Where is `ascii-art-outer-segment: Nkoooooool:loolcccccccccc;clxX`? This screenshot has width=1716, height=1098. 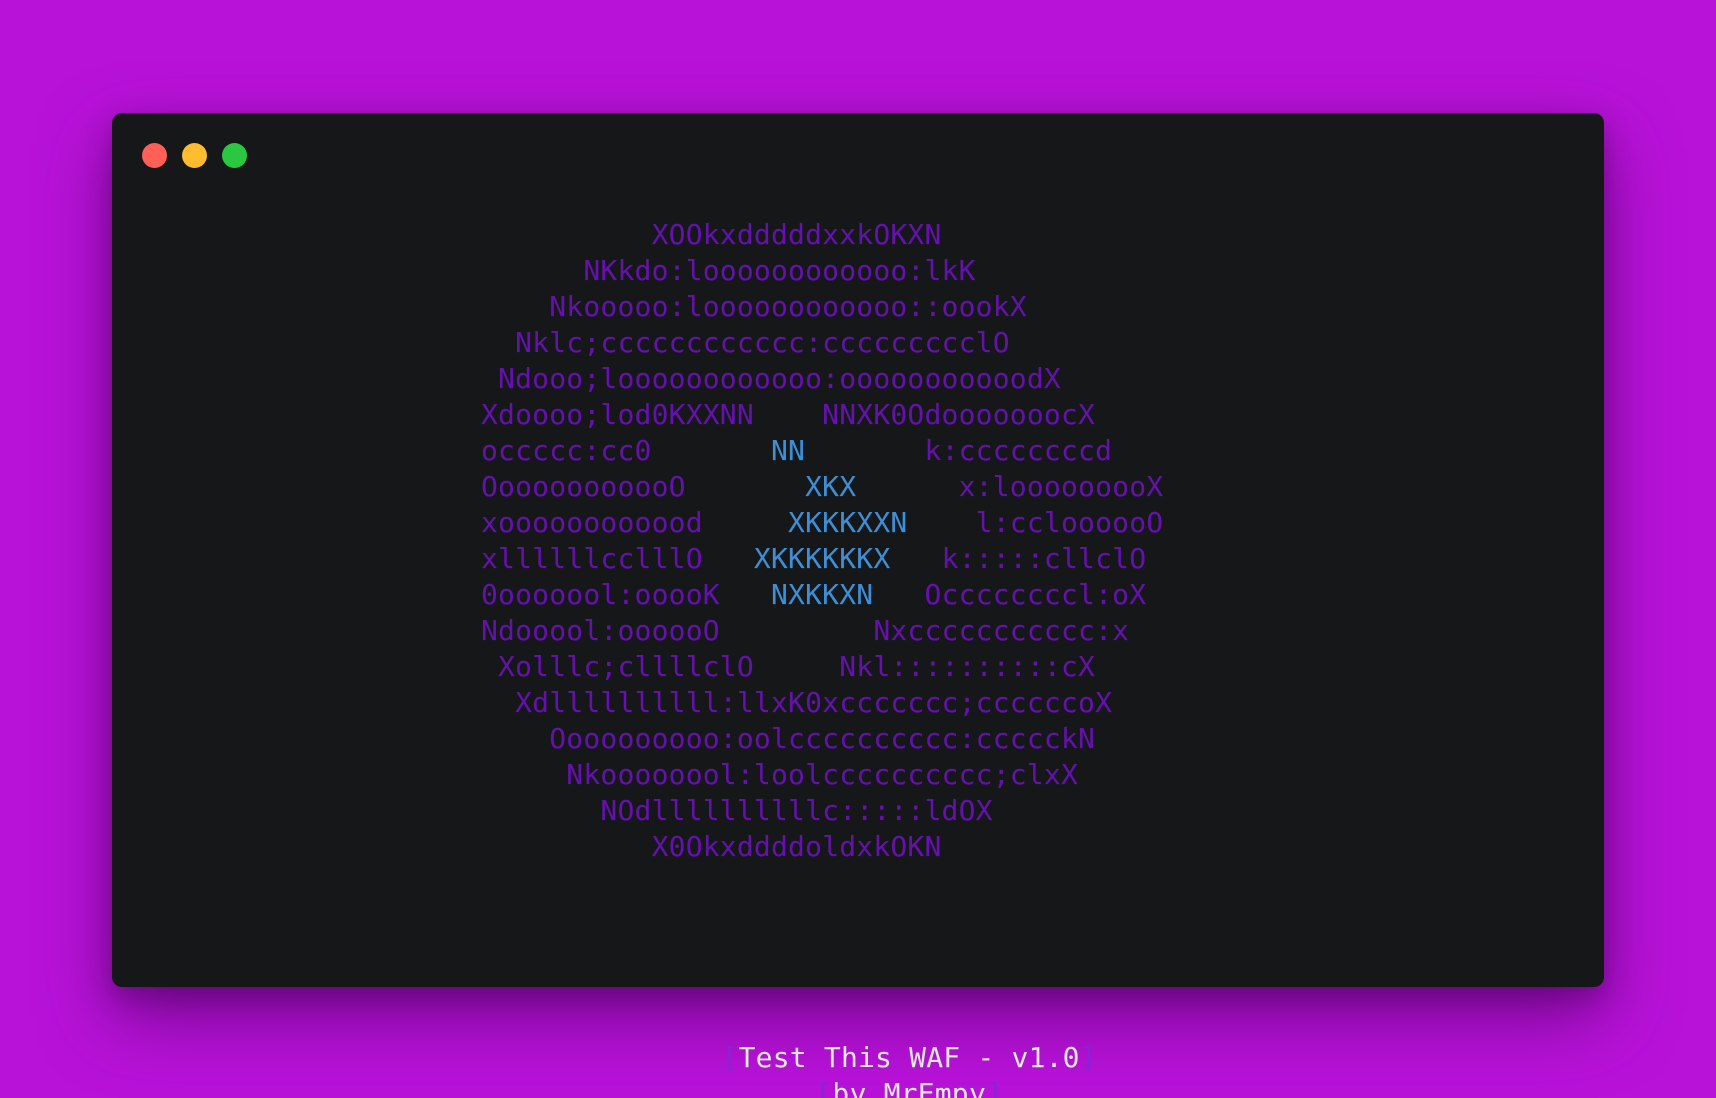
ascii-art-outer-segment: Nkoooooool:loolcccccccccc;clxX is located at coordinates (780, 774).